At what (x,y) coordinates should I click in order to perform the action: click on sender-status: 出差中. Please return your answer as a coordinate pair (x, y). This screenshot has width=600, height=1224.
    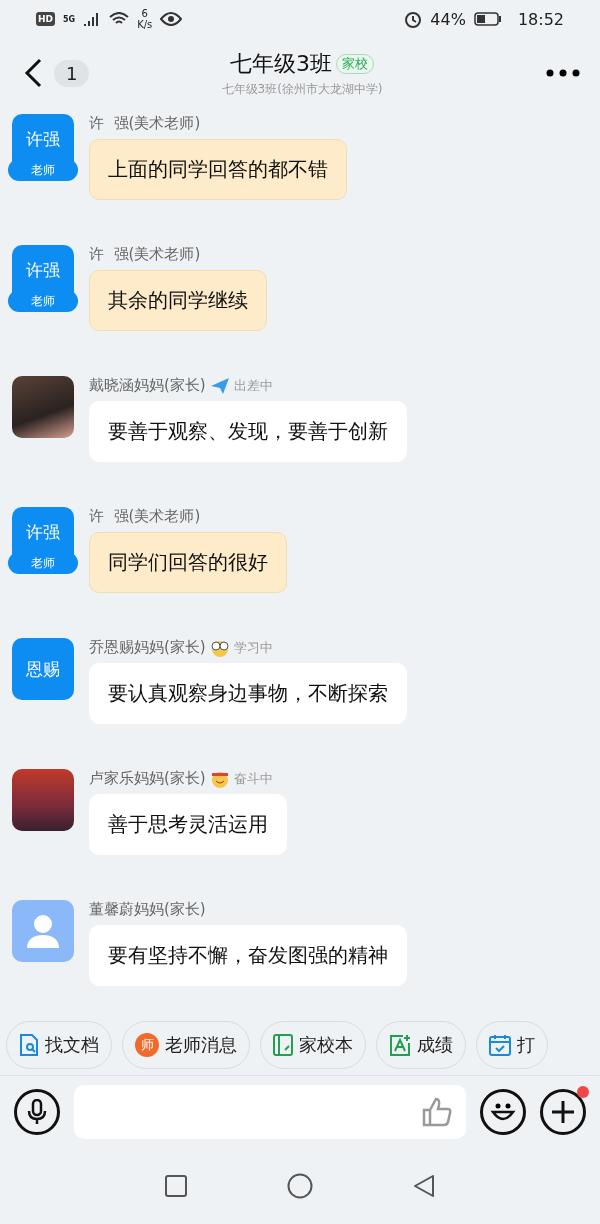
    Looking at the image, I should click on (253, 385).